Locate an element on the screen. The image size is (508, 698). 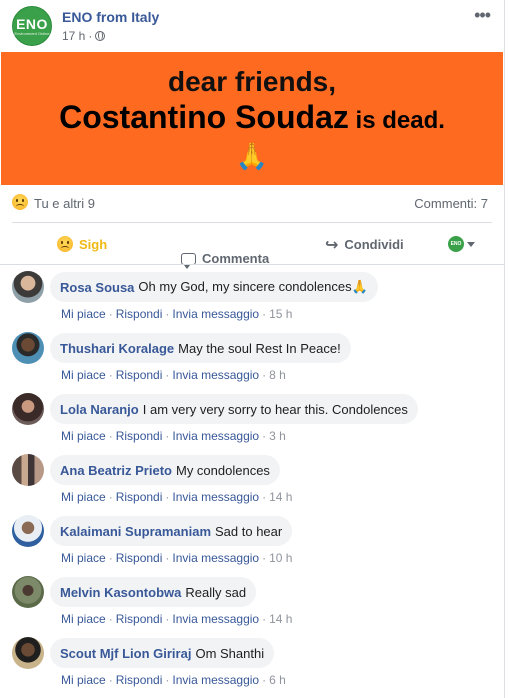
sigh-button: Sigh is located at coordinates (82, 244).